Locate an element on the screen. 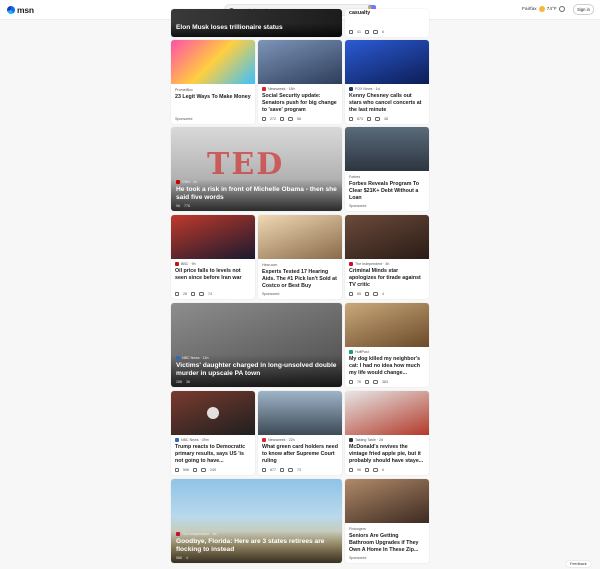  like-count: 85 is located at coordinates (359, 294).